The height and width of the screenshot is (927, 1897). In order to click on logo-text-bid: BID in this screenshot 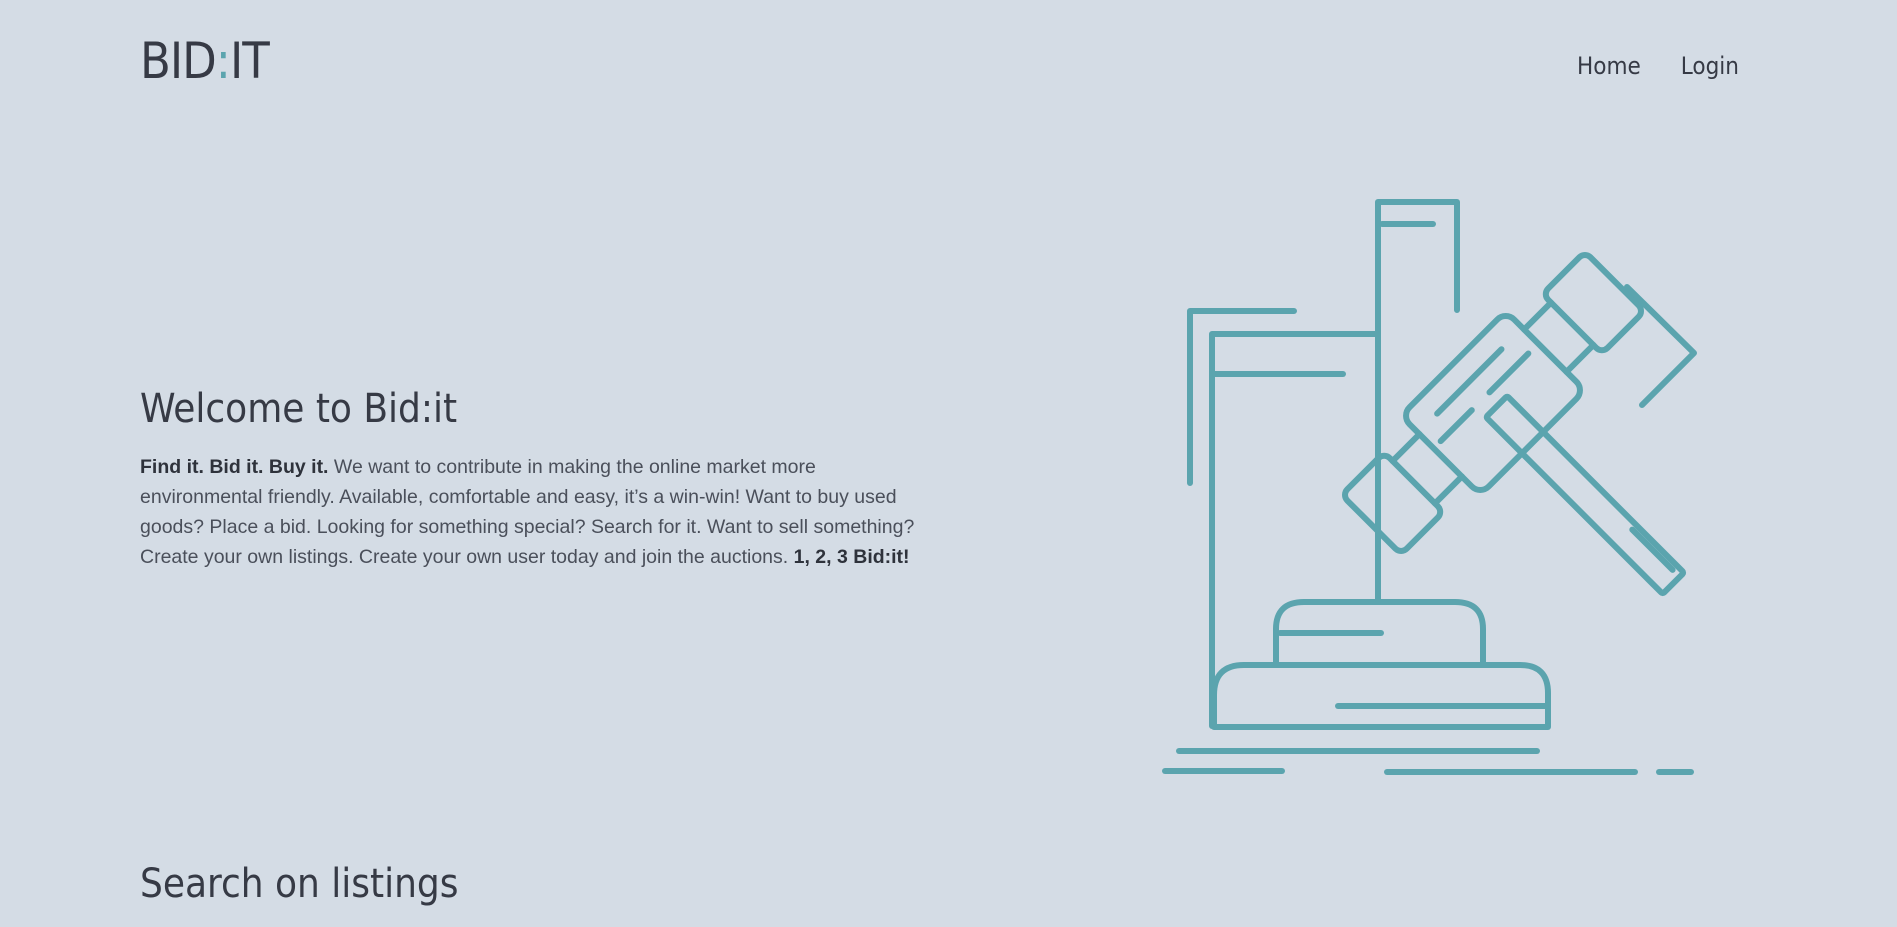, I will do `click(178, 61)`.